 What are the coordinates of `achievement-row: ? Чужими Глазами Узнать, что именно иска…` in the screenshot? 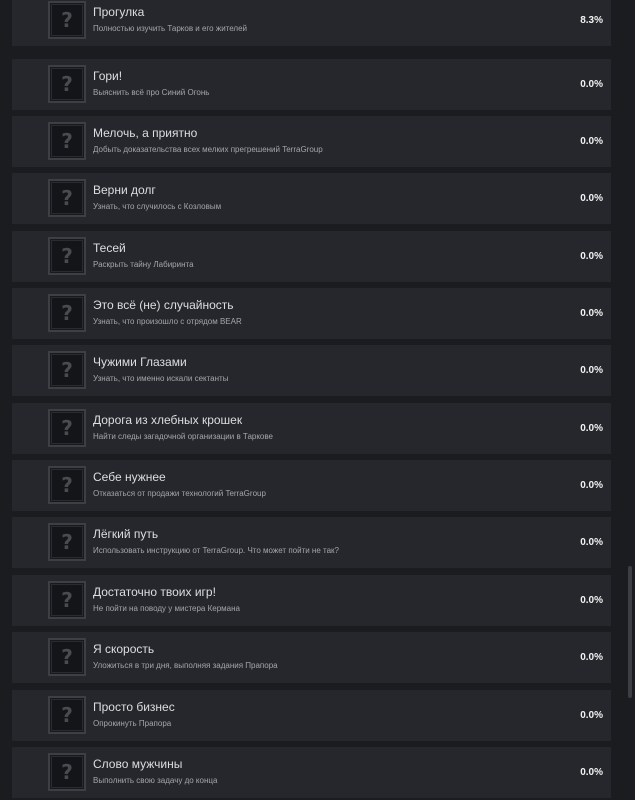 It's located at (311, 370).